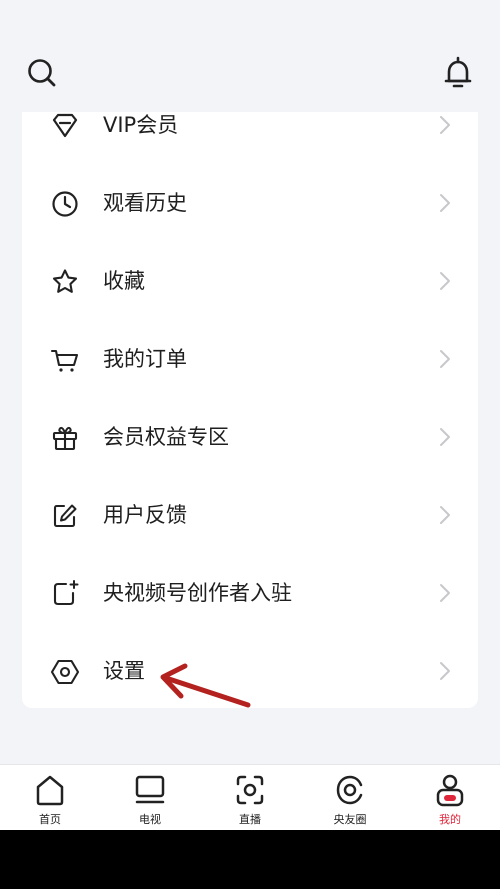 This screenshot has height=889, width=500. I want to click on red-arrow-annotation, so click(205, 685).